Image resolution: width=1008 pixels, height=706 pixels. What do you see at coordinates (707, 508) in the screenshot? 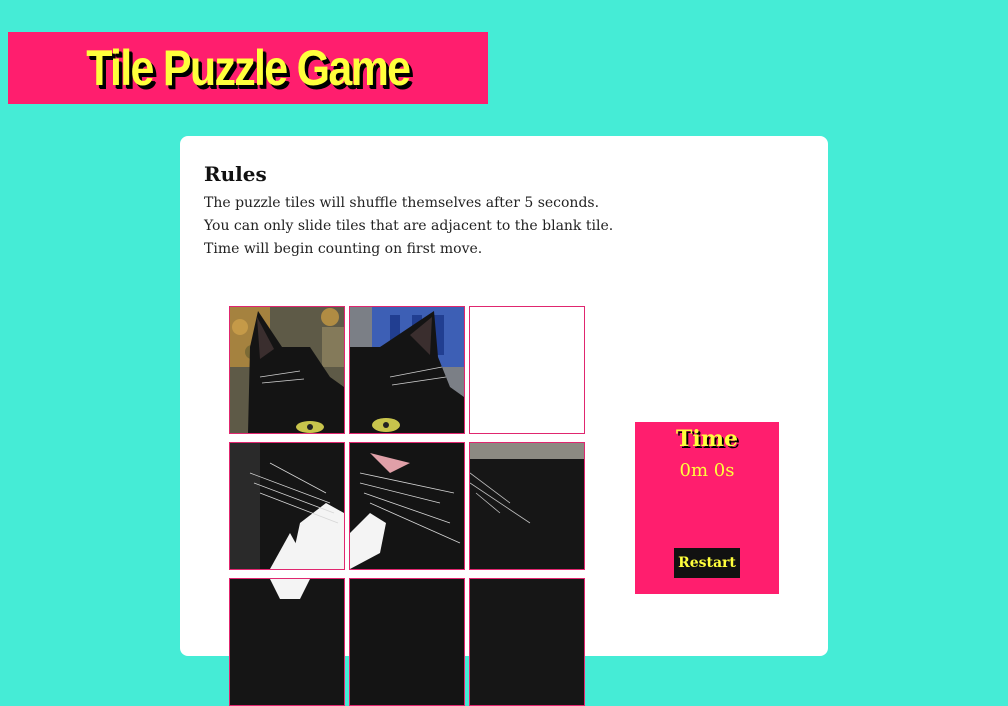
I see `timer-panel: Time 0m 0s Restart` at bounding box center [707, 508].